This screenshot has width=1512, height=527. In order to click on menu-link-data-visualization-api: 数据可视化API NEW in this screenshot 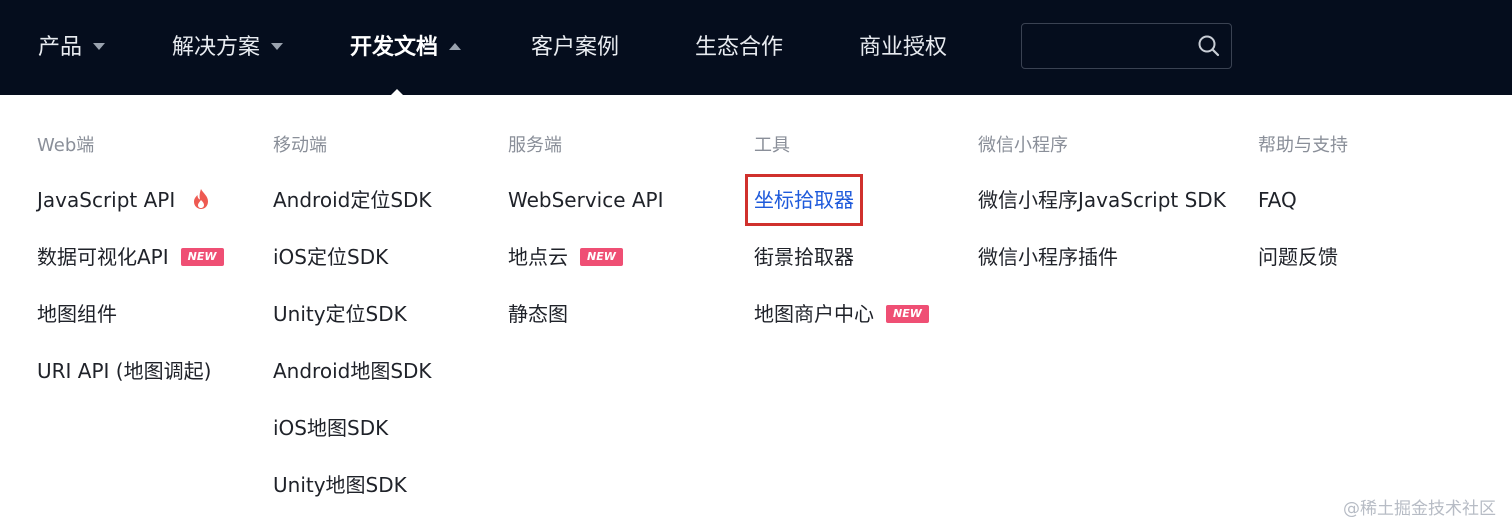, I will do `click(130, 257)`.